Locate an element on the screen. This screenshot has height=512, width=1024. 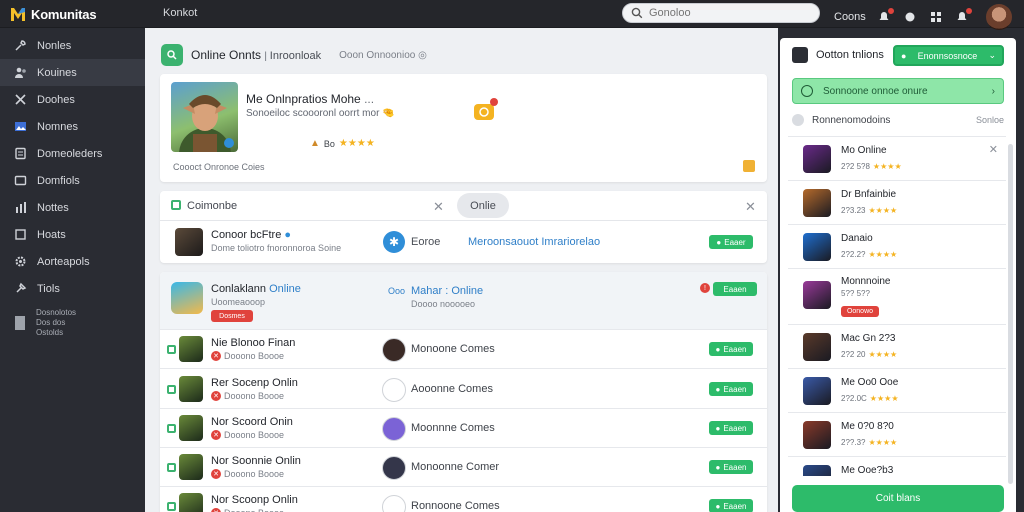
brand: Komunitas is located at coordinates (53, 14).